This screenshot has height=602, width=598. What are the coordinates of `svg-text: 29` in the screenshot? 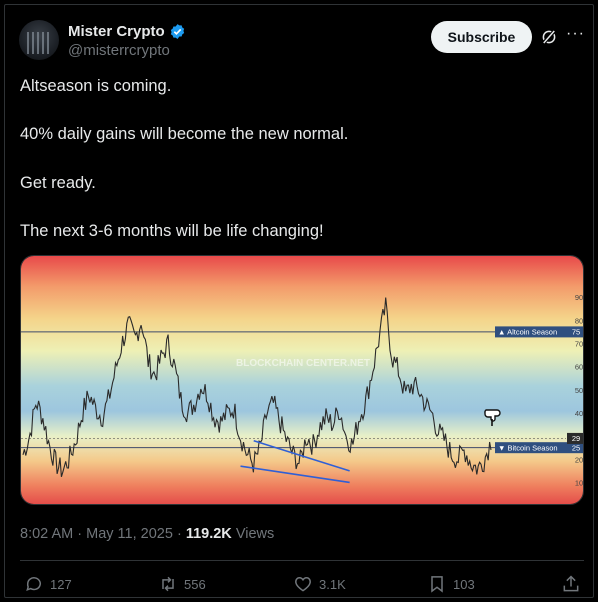 It's located at (576, 438).